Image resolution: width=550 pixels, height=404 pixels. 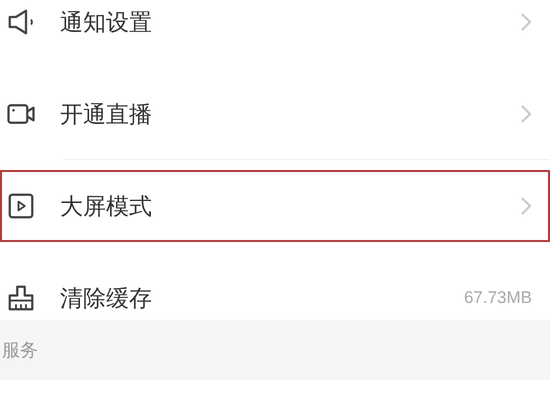 I want to click on cache-size: 67.73MB, so click(x=498, y=298).